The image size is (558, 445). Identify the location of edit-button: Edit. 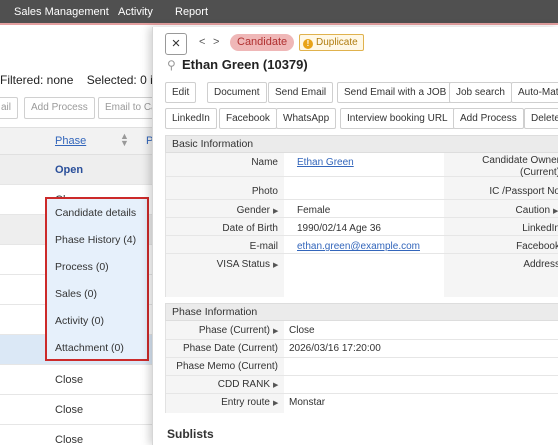
(181, 92).